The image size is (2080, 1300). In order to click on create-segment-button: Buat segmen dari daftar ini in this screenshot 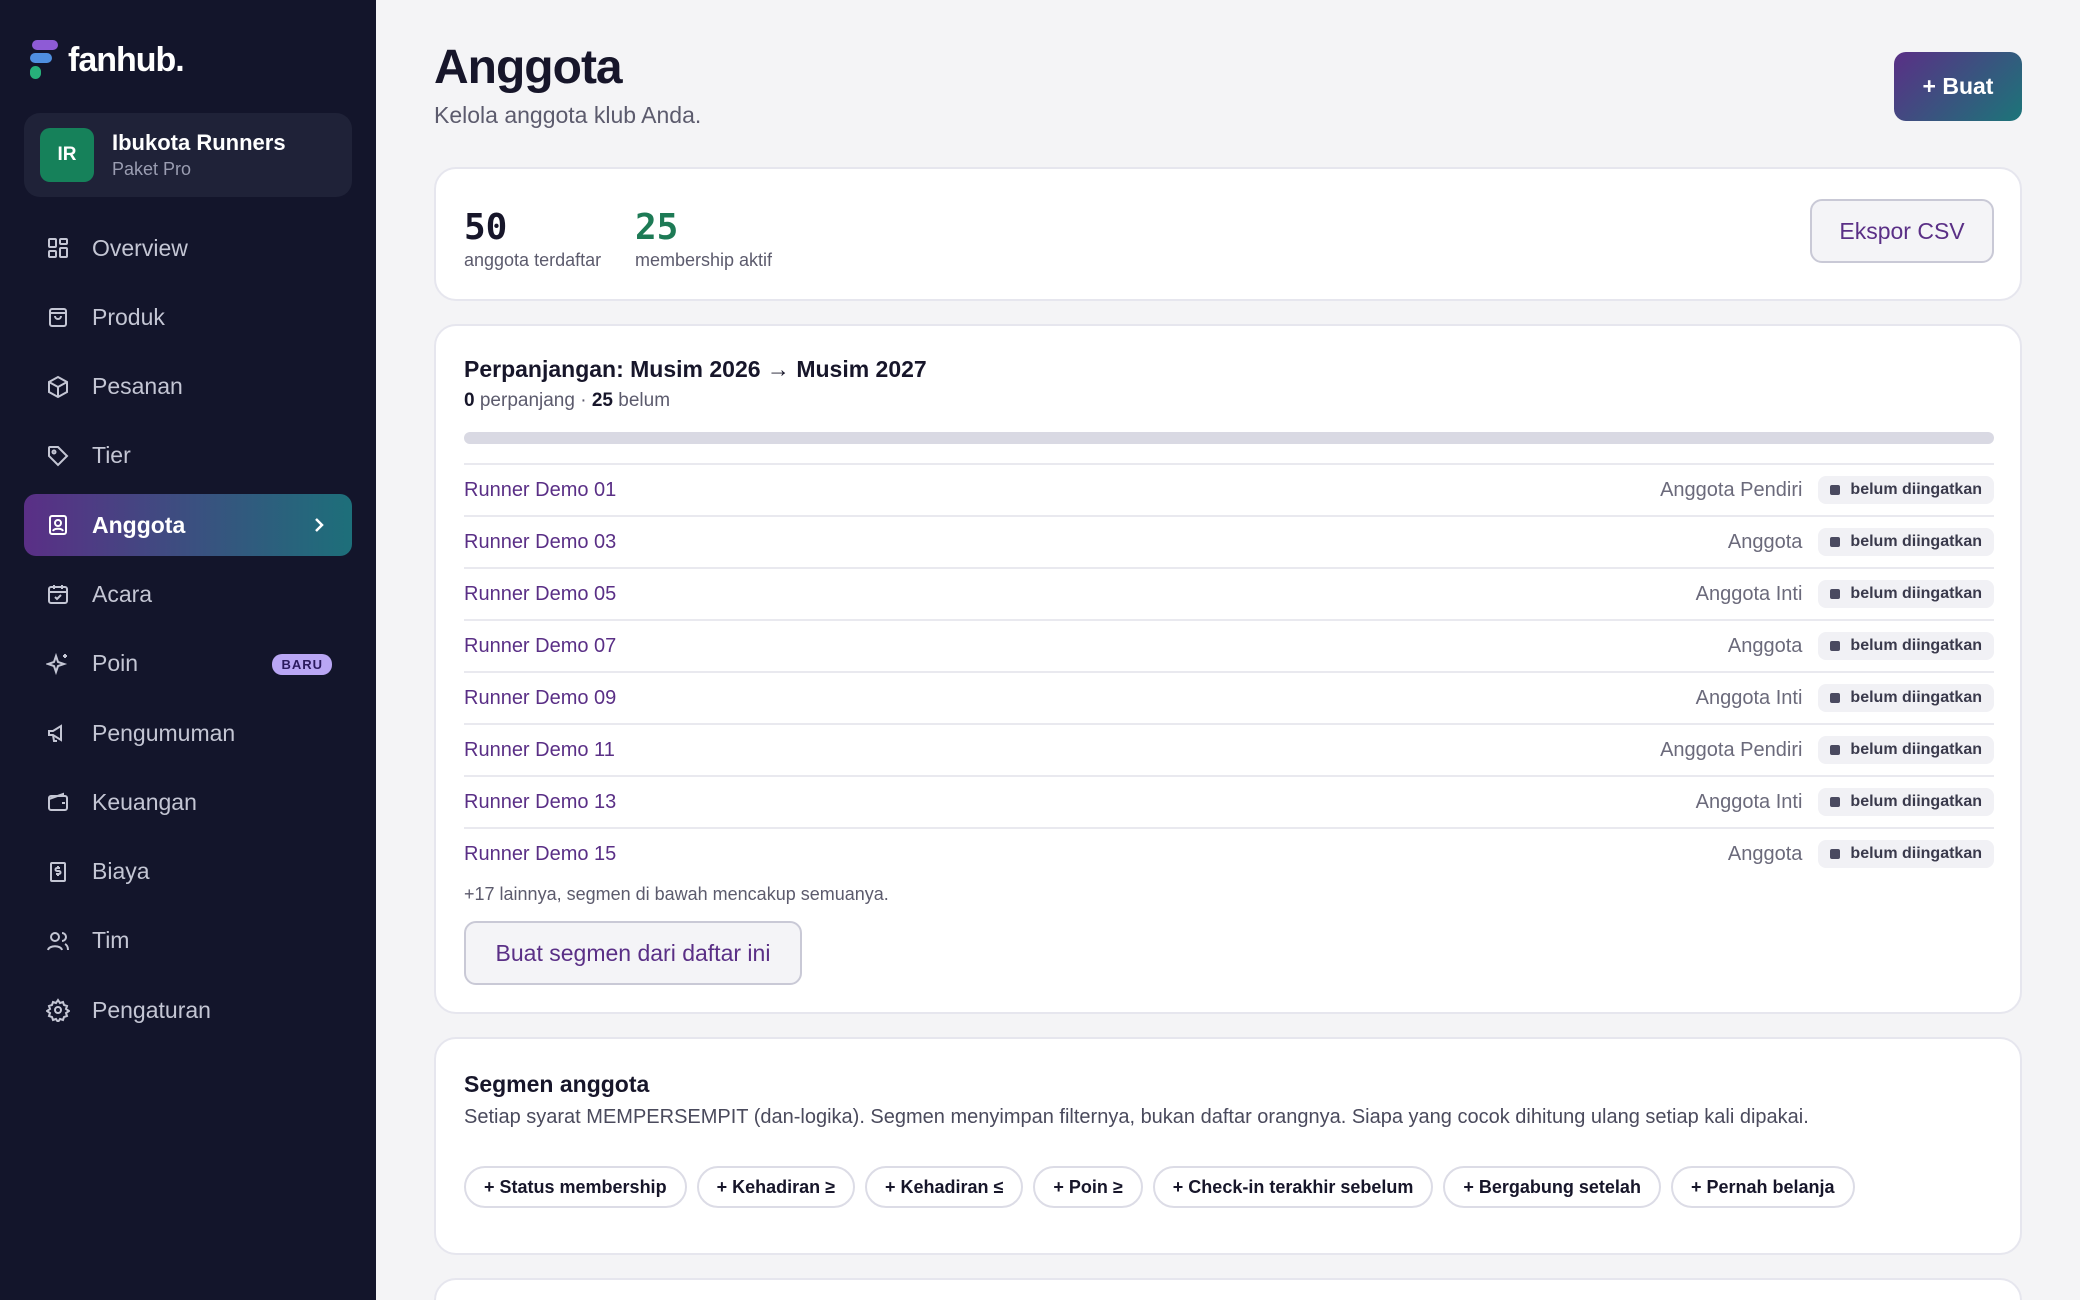, I will do `click(633, 953)`.